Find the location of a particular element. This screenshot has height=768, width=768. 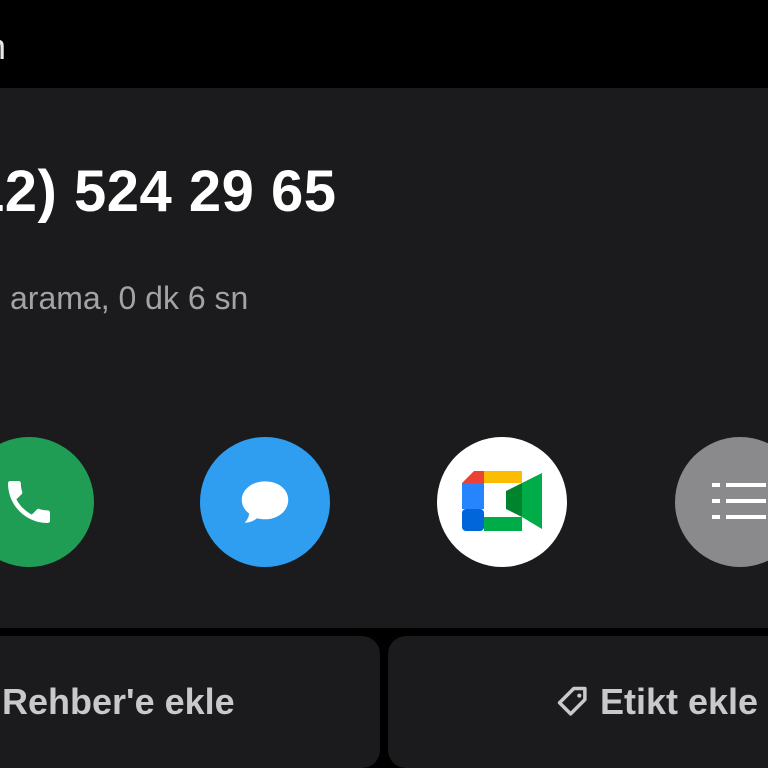

tag-icon is located at coordinates (573, 702).